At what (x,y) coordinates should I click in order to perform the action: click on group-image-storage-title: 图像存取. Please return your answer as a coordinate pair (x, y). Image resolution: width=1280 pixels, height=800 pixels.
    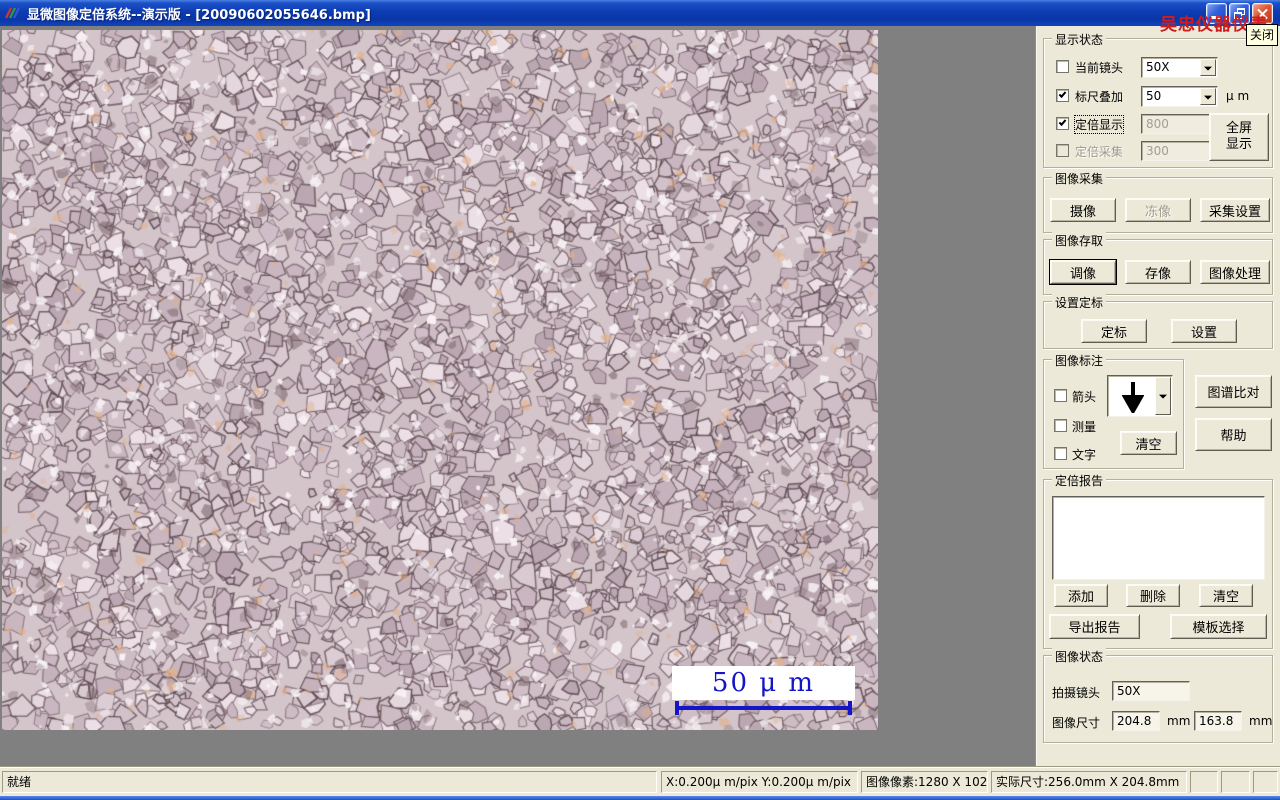
    Looking at the image, I should click on (1079, 240).